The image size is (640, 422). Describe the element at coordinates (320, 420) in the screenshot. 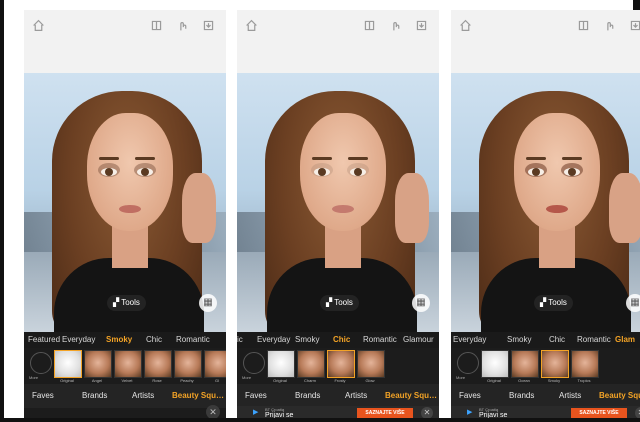

I see `frame-bottom` at that location.